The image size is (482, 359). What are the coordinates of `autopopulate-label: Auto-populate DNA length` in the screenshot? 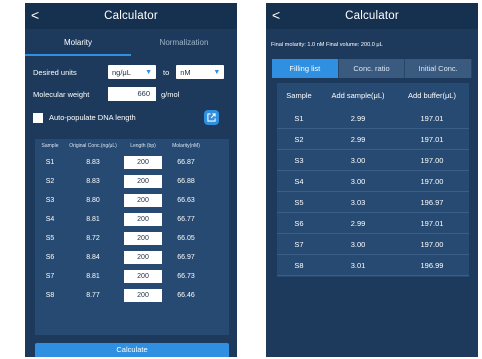 It's located at (92, 117).